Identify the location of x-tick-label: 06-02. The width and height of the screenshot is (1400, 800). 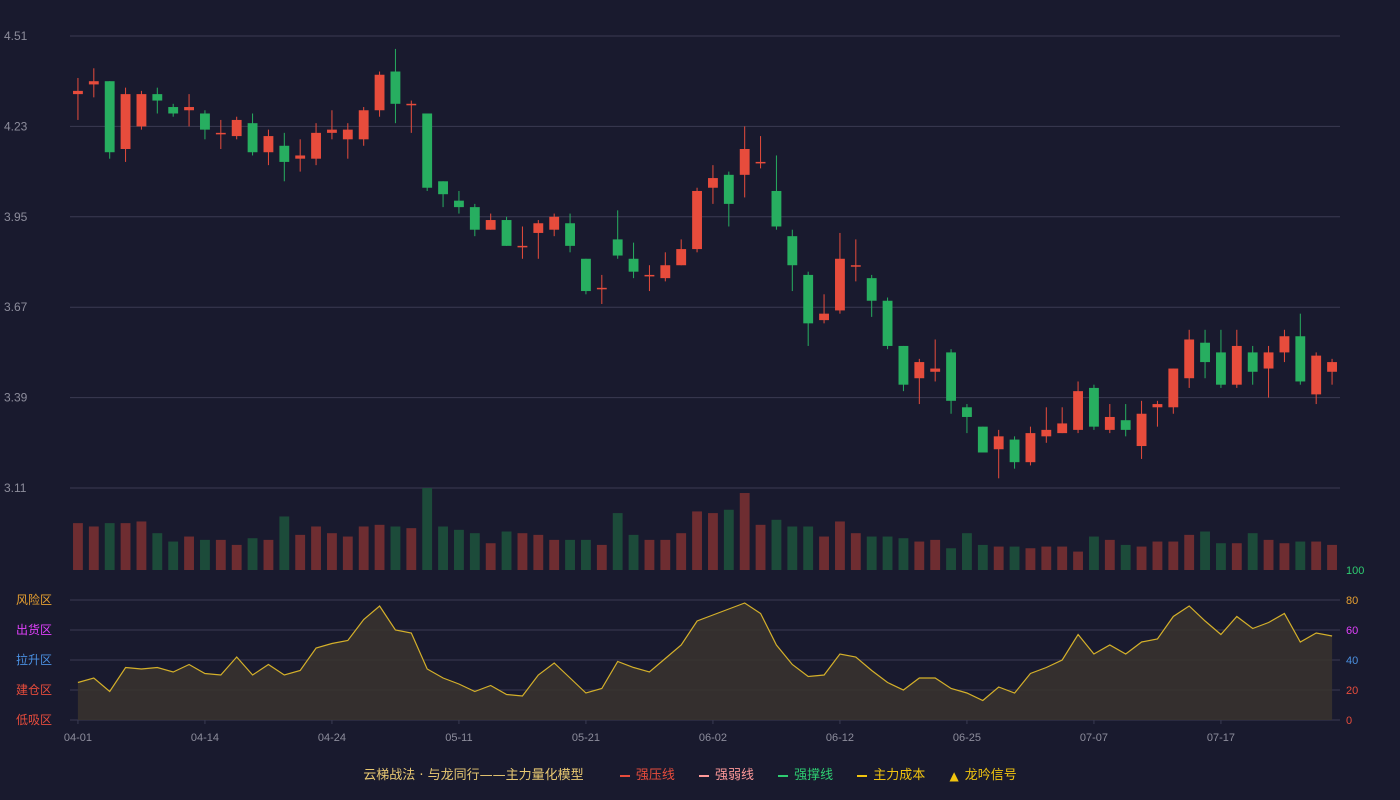
(713, 738).